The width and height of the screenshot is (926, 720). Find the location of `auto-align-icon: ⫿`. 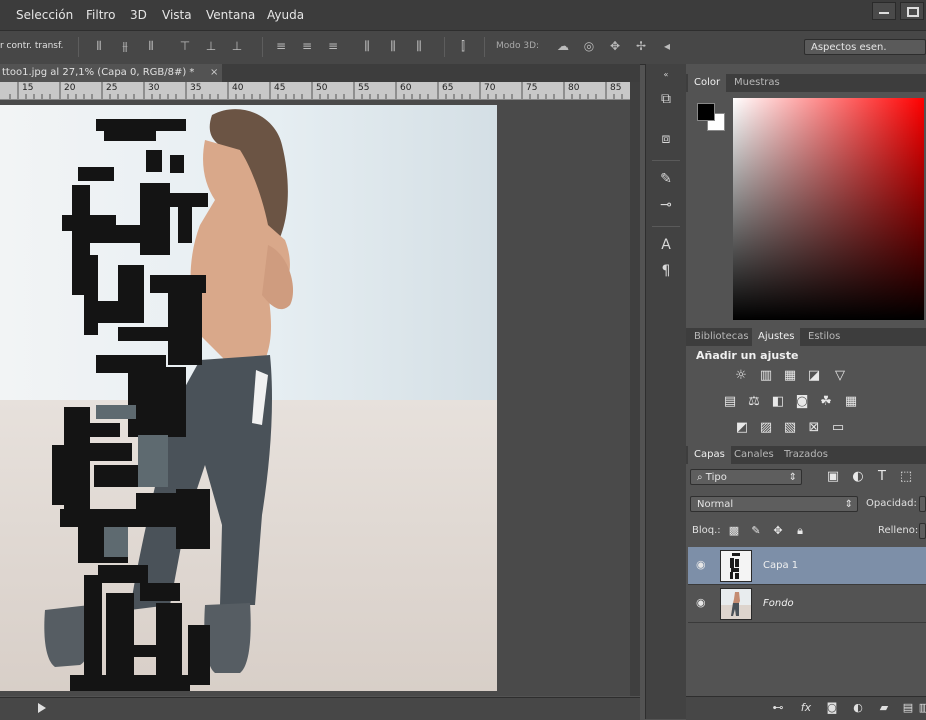

auto-align-icon: ⫿ is located at coordinates (463, 46).